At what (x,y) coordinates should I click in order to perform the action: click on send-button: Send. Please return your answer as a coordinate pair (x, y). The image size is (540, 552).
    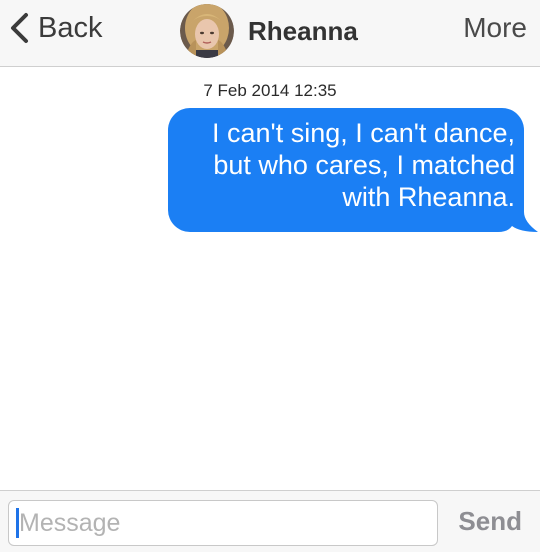
    Looking at the image, I should click on (490, 521).